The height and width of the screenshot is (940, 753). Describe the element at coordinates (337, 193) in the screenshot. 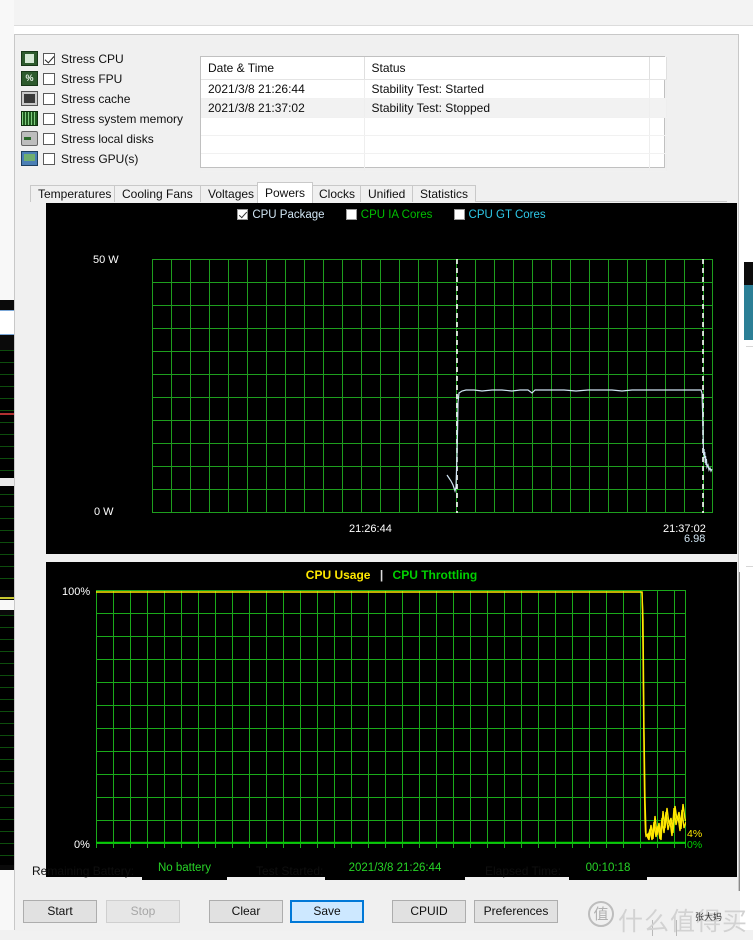

I see `tab-clocks: Clocks` at that location.